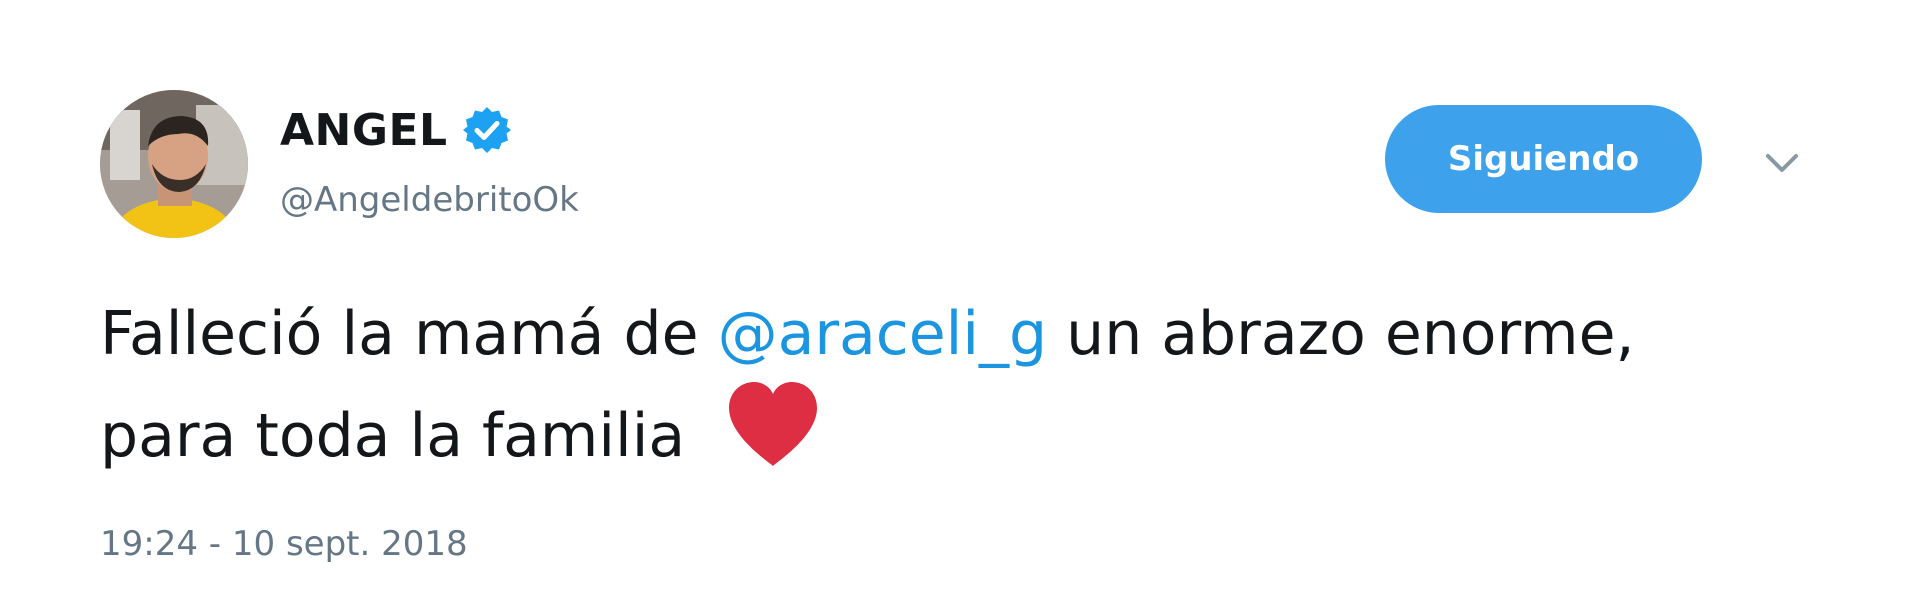  What do you see at coordinates (409, 334) in the screenshot?
I see `tweet-text-part: Falleció la mamá de` at bounding box center [409, 334].